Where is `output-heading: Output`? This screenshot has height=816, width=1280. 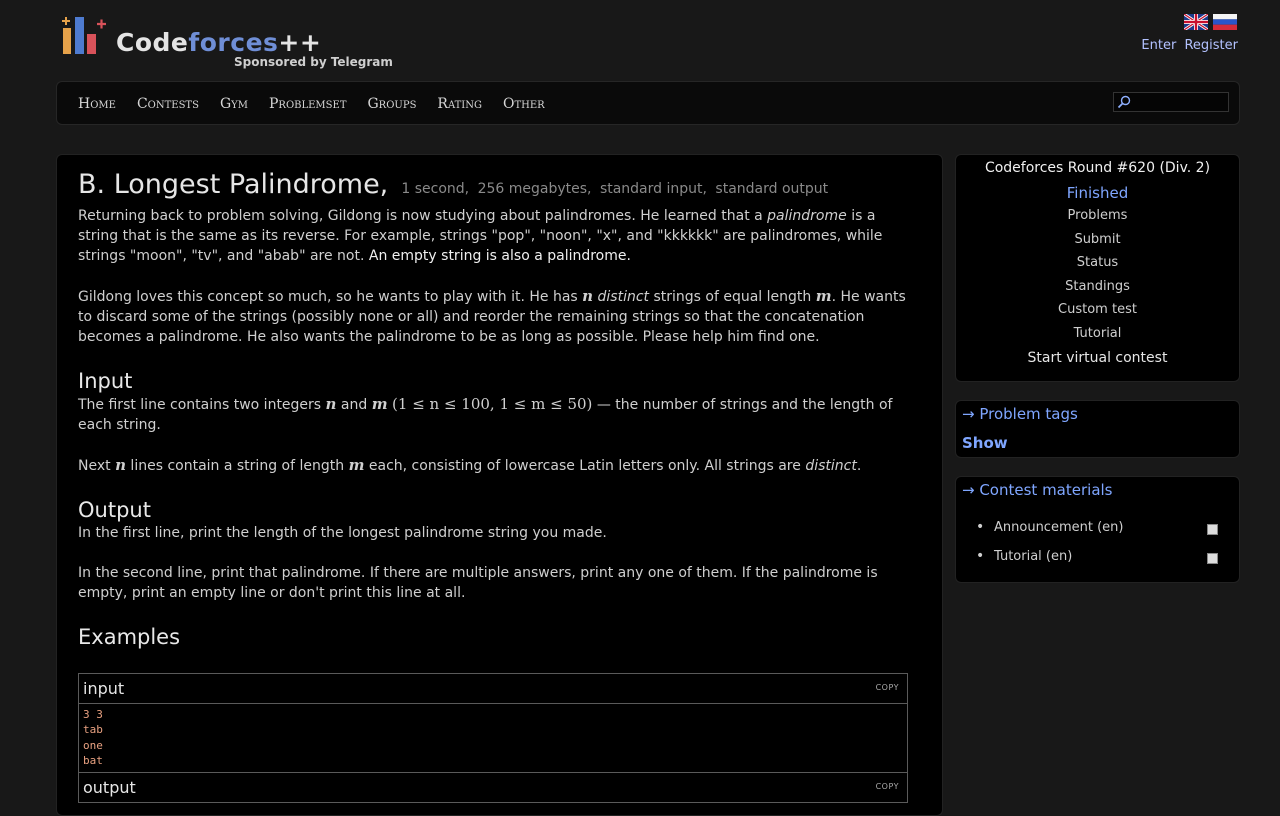
output-heading: Output is located at coordinates (114, 510).